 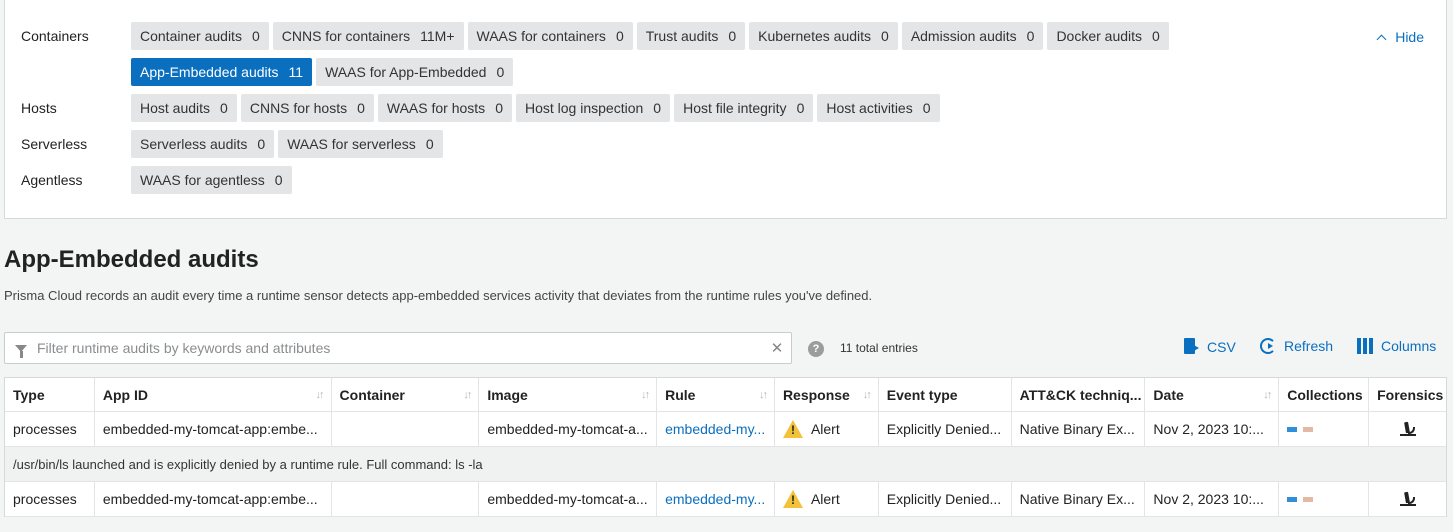 I want to click on audit-type-chip: App-Embedded audits 11, so click(x=222, y=72).